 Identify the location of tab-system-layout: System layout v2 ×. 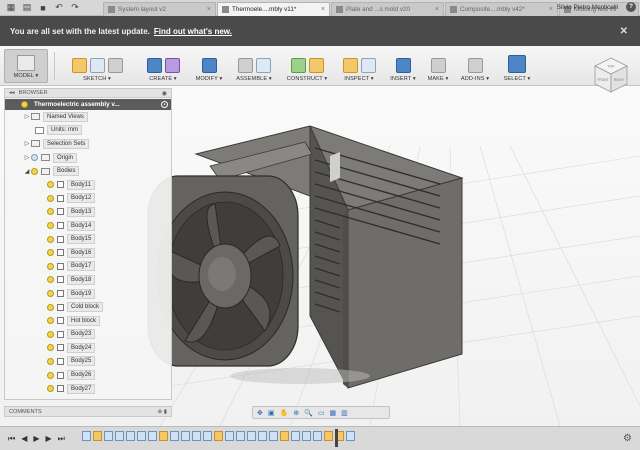
(159, 8).